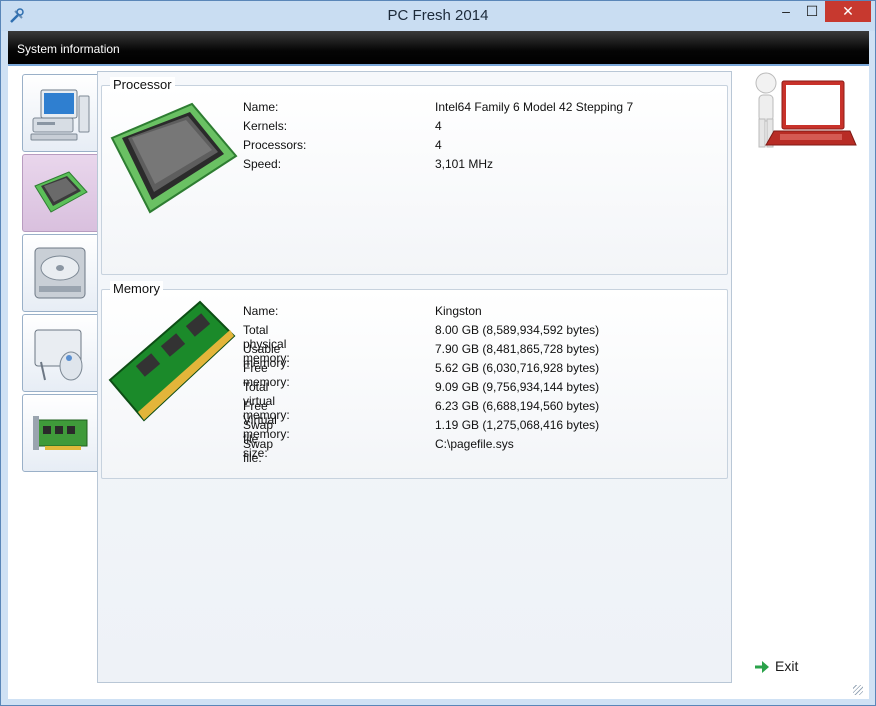 The image size is (876, 706). I want to click on cpu-chip-icon, so click(61, 192).